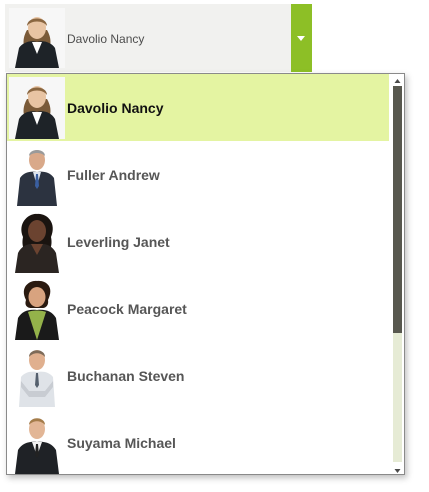 The image size is (429, 492). What do you see at coordinates (198, 107) in the screenshot?
I see `list-item: Davolio Nancy` at bounding box center [198, 107].